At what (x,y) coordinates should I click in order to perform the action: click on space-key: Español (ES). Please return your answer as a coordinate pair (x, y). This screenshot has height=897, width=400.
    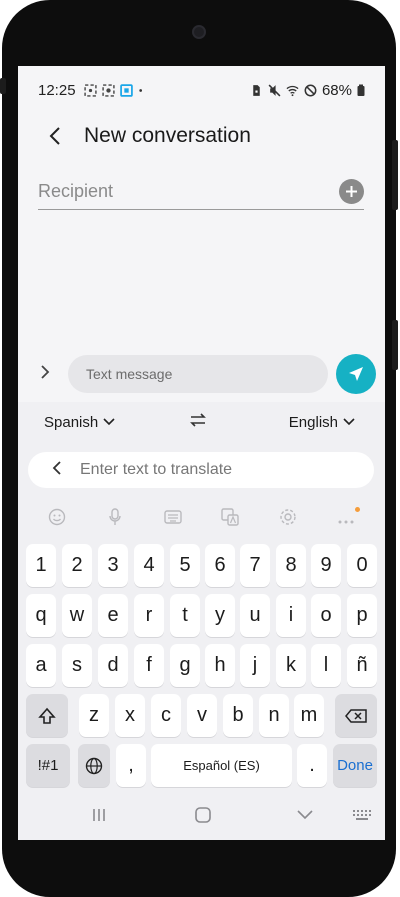
    Looking at the image, I should click on (221, 765).